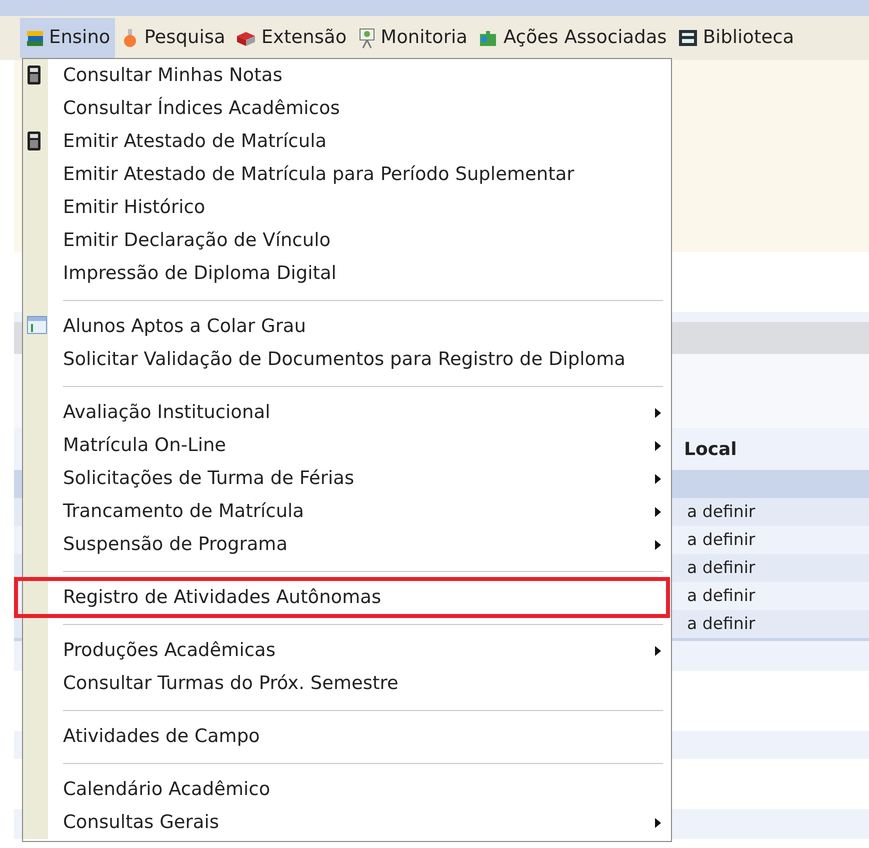 The width and height of the screenshot is (869, 848). I want to click on menu-item: Emitir Atestado de Matrícula para Período Suplementar, so click(359, 174).